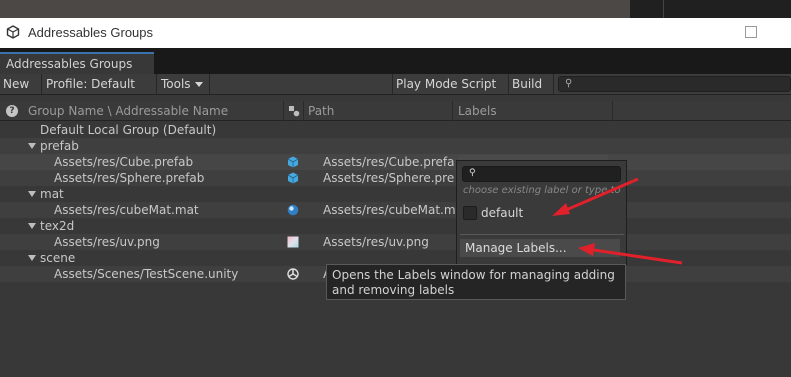  I want to click on column-labels-header: Labels, so click(477, 111).